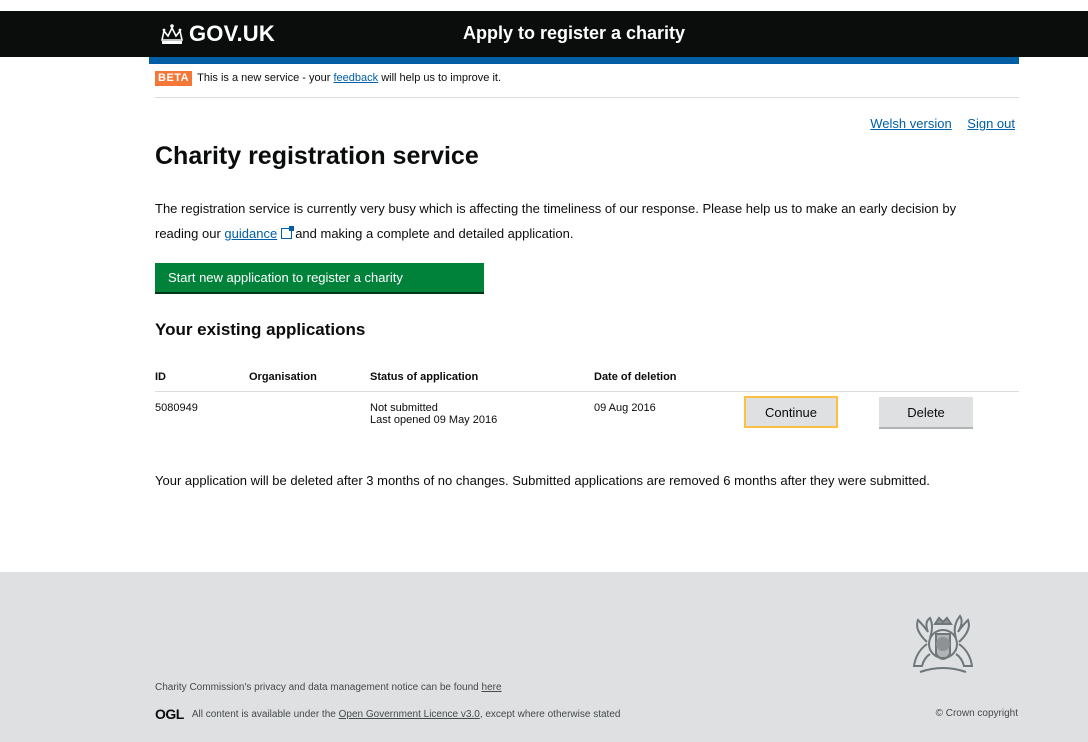  Describe the element at coordinates (174, 78) in the screenshot. I see `beta-tag: BETA` at that location.